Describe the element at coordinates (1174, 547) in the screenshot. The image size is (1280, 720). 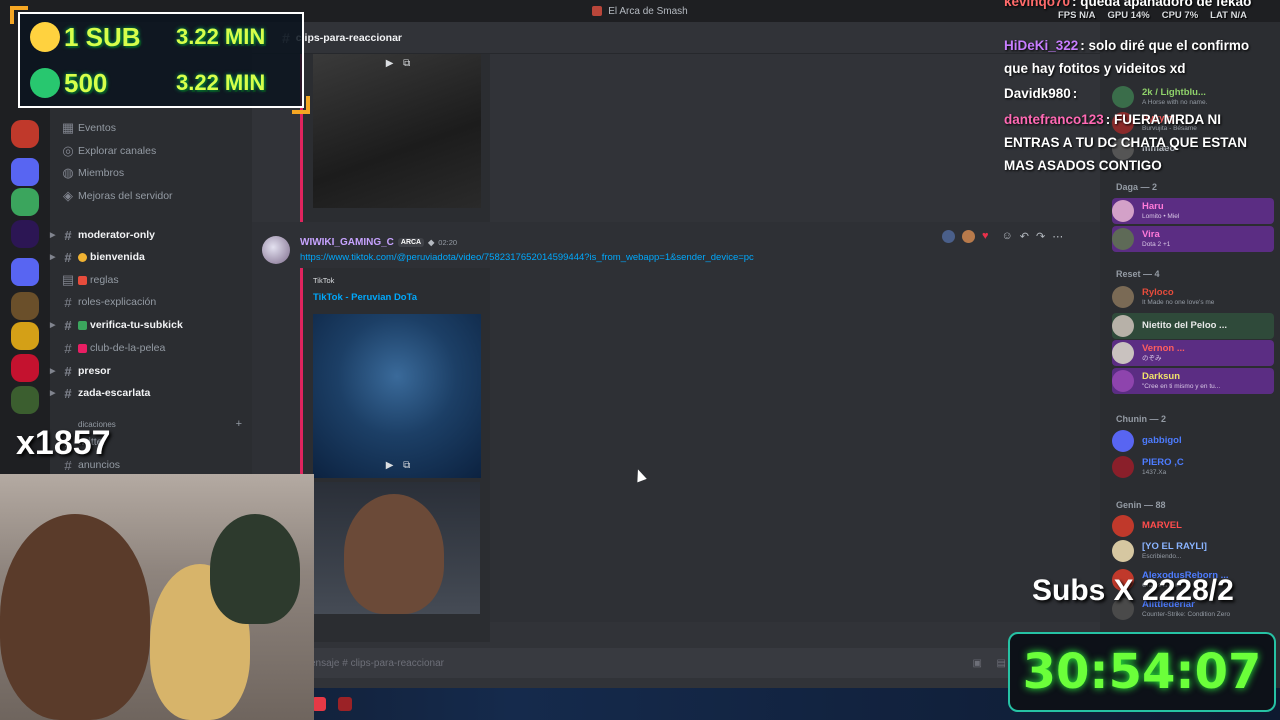
I see `member-name: [YO EL RAYLI]` at that location.